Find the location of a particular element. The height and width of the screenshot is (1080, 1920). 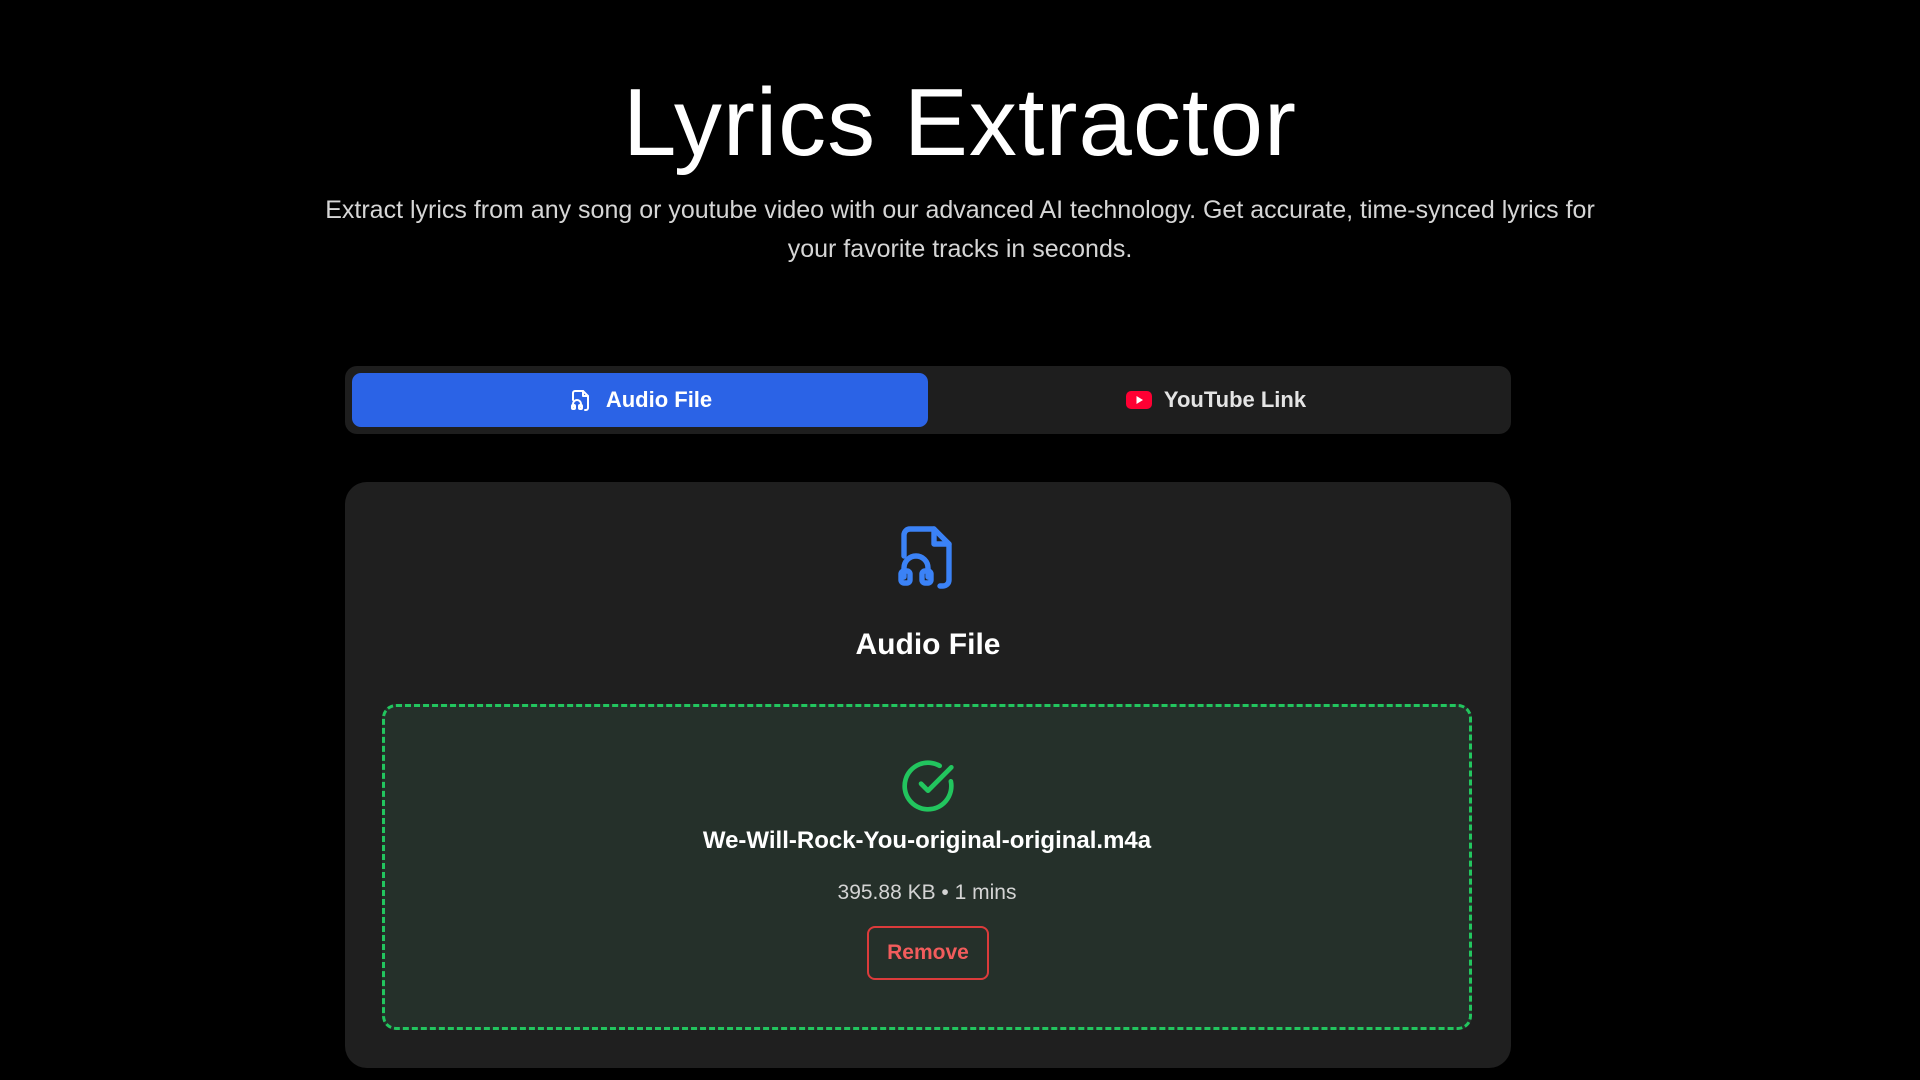

tab-youtube-link-label: YouTube Link is located at coordinates (1235, 399).